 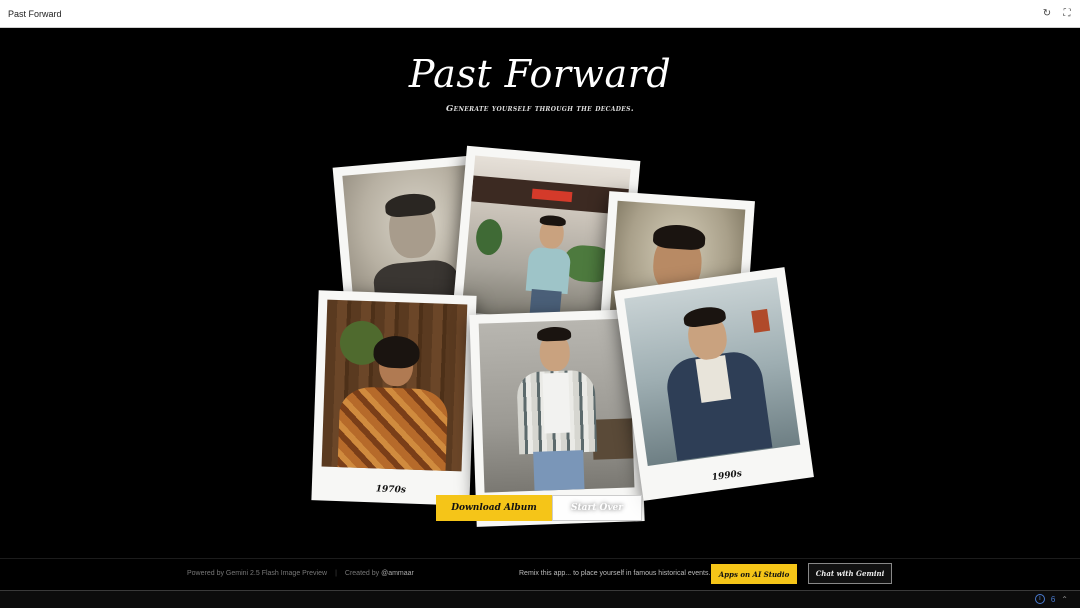 I want to click on status-info: i 6 ⌃, so click(x=1051, y=599).